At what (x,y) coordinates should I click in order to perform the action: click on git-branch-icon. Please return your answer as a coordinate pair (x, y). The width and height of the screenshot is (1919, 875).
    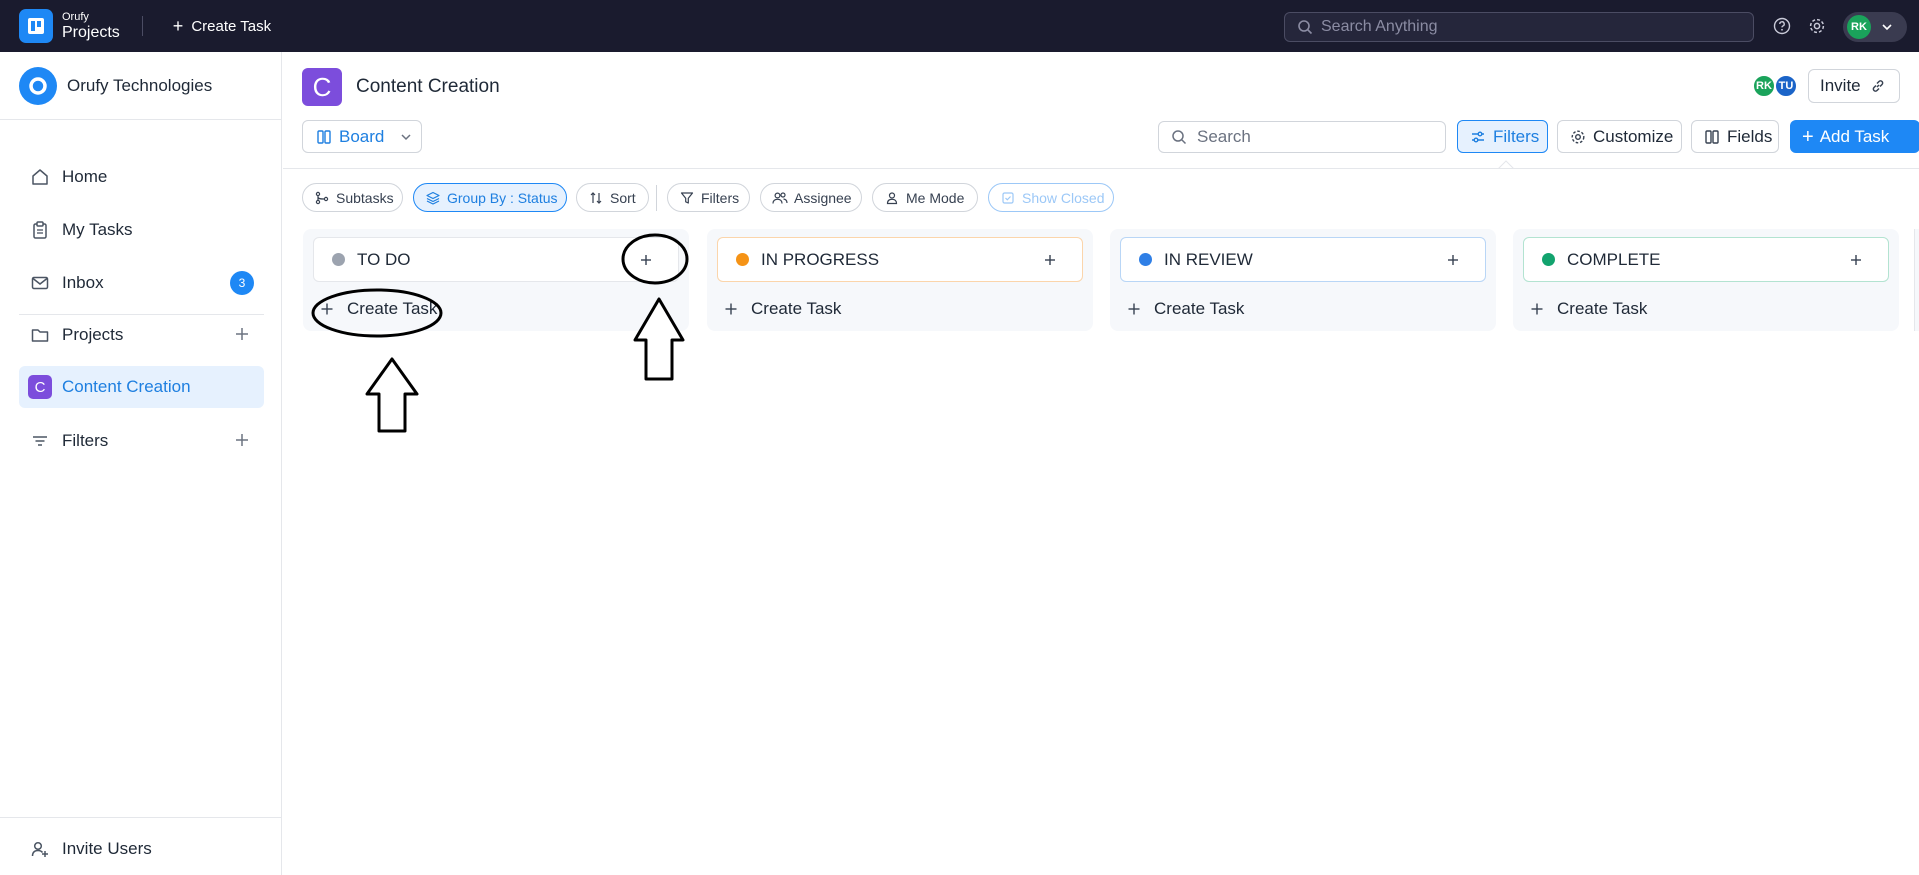
    Looking at the image, I should click on (322, 198).